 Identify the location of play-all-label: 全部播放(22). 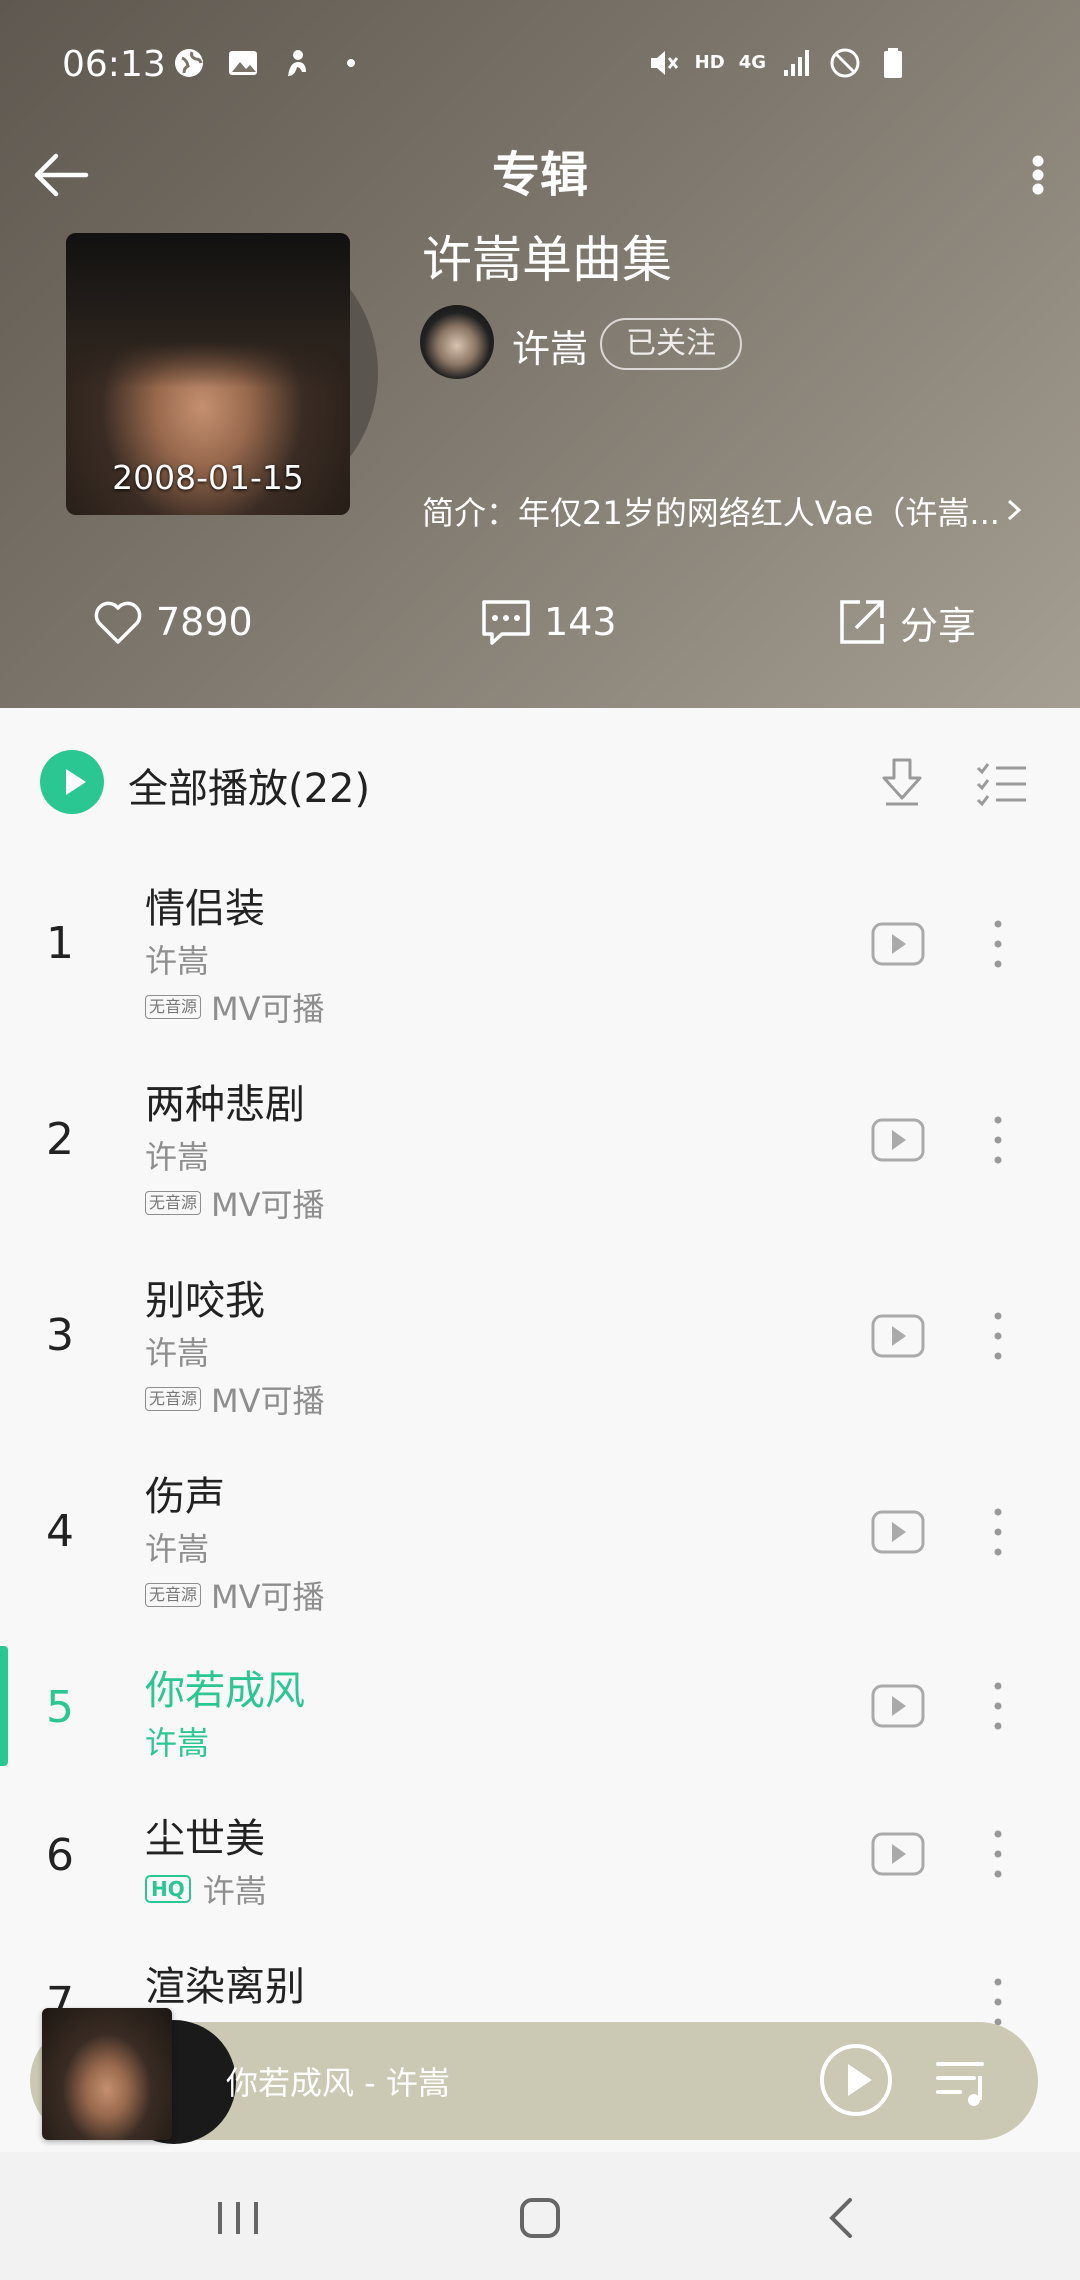
(249, 785).